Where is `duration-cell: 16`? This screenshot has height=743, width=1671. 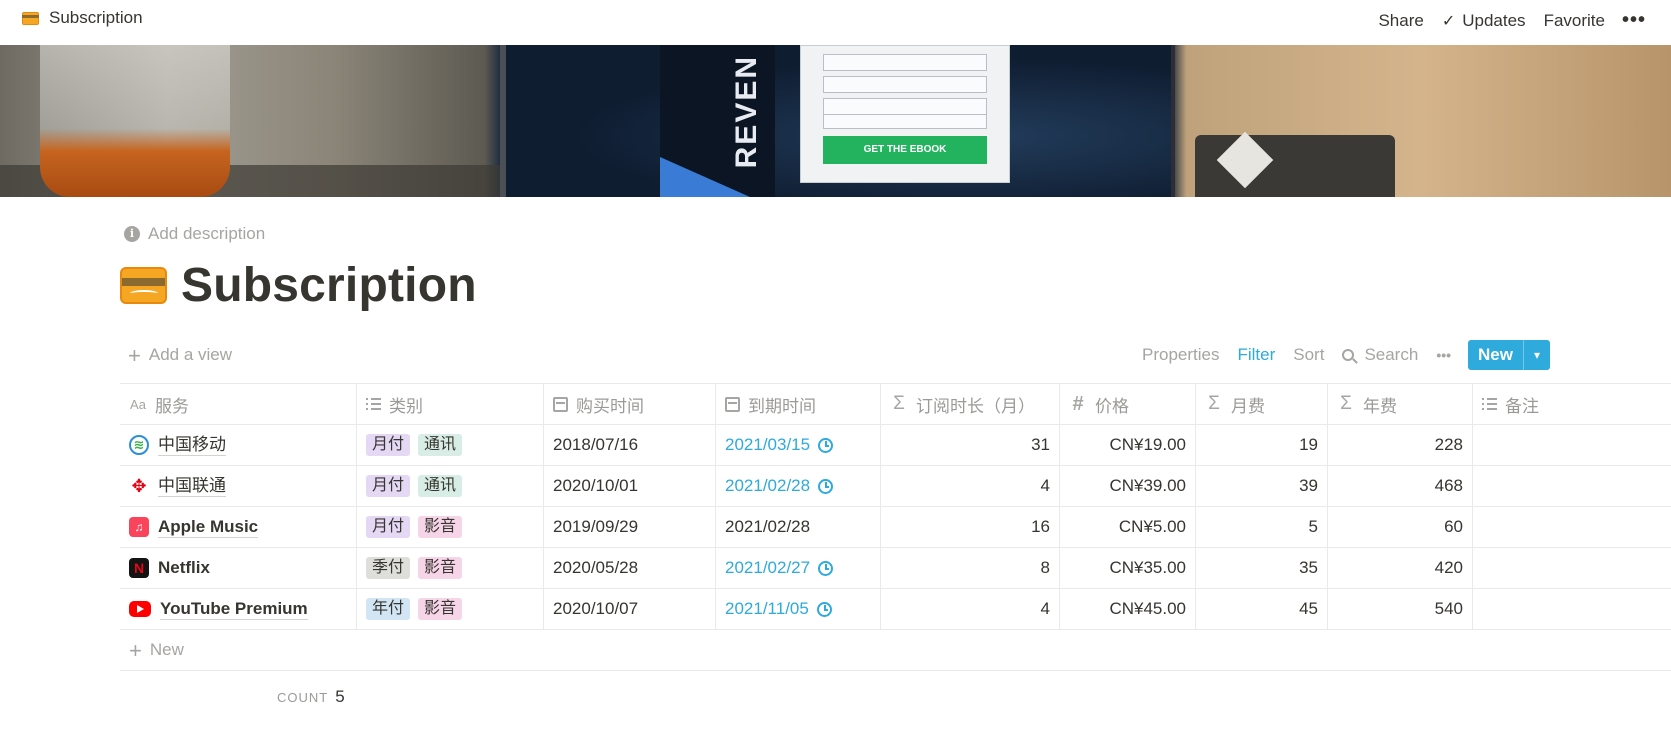 duration-cell: 16 is located at coordinates (970, 527).